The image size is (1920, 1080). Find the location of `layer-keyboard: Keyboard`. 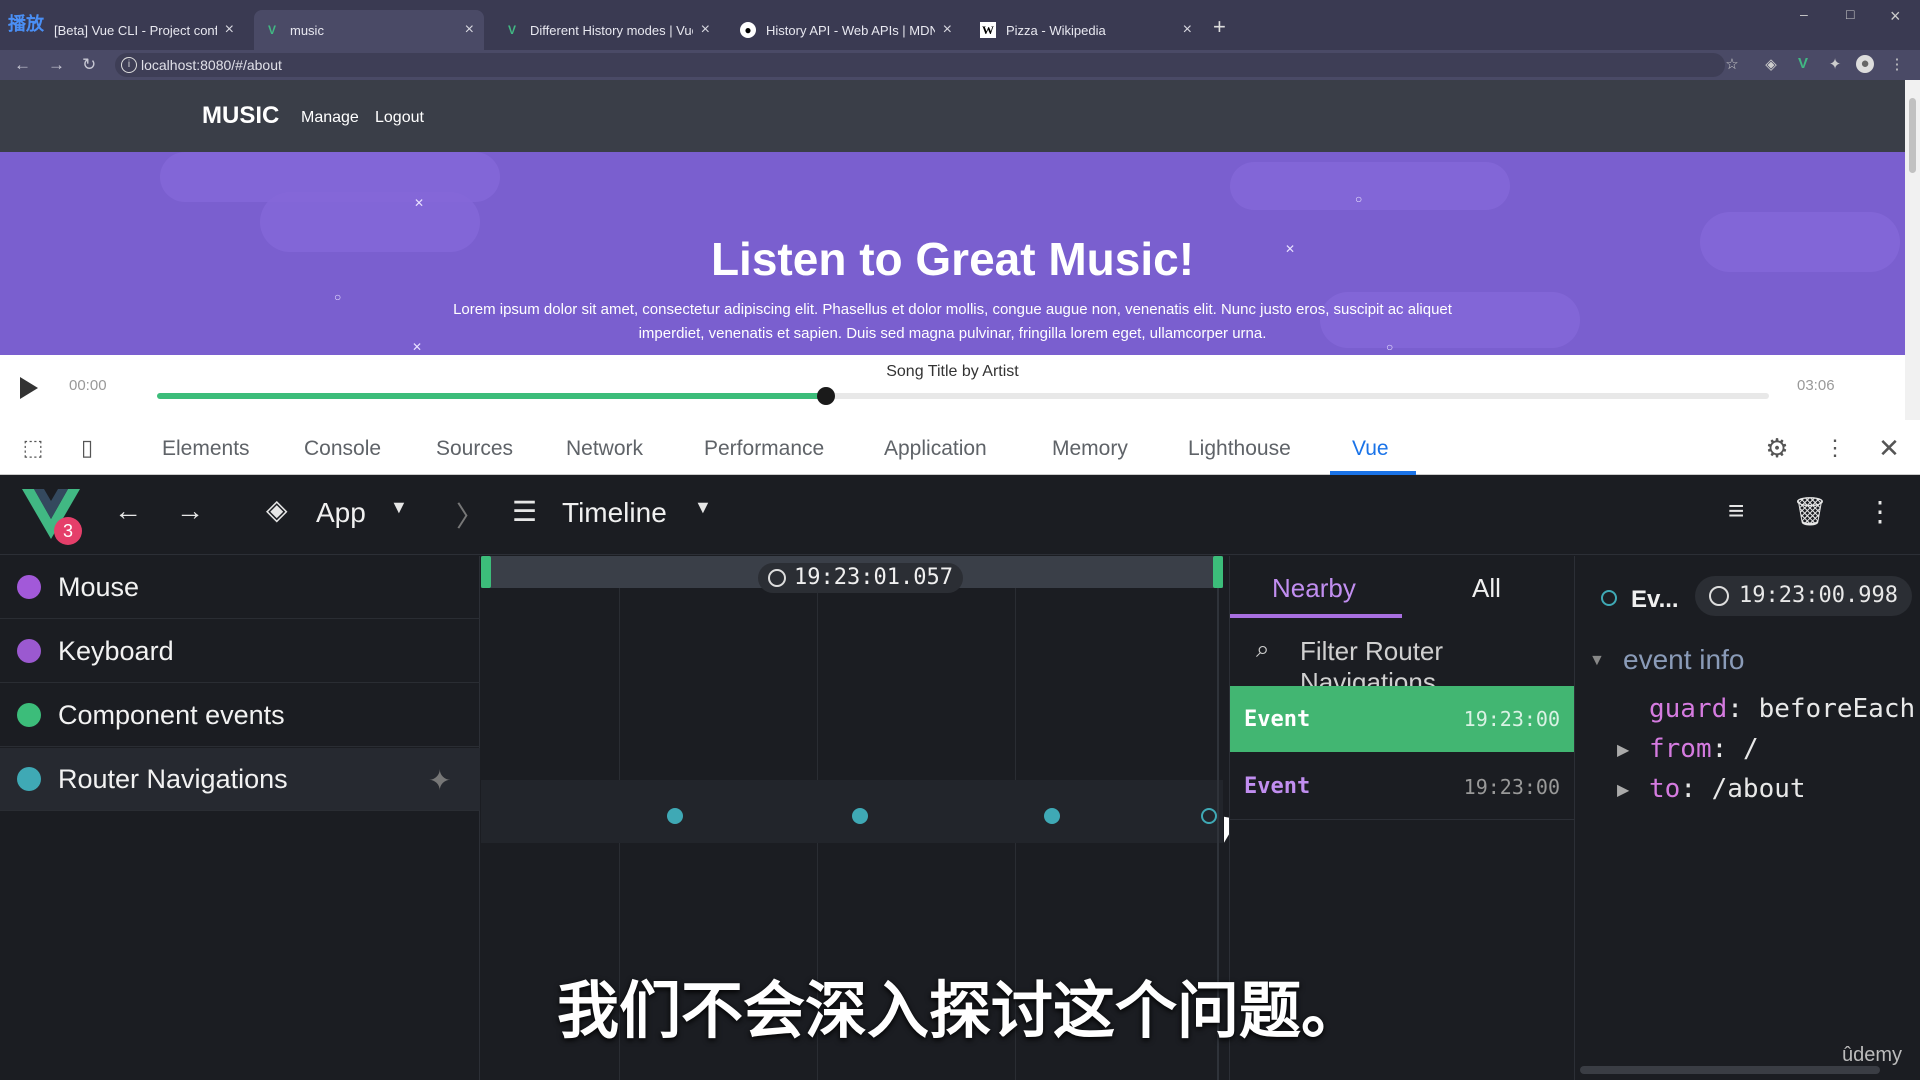

layer-keyboard: Keyboard is located at coordinates (240, 651).